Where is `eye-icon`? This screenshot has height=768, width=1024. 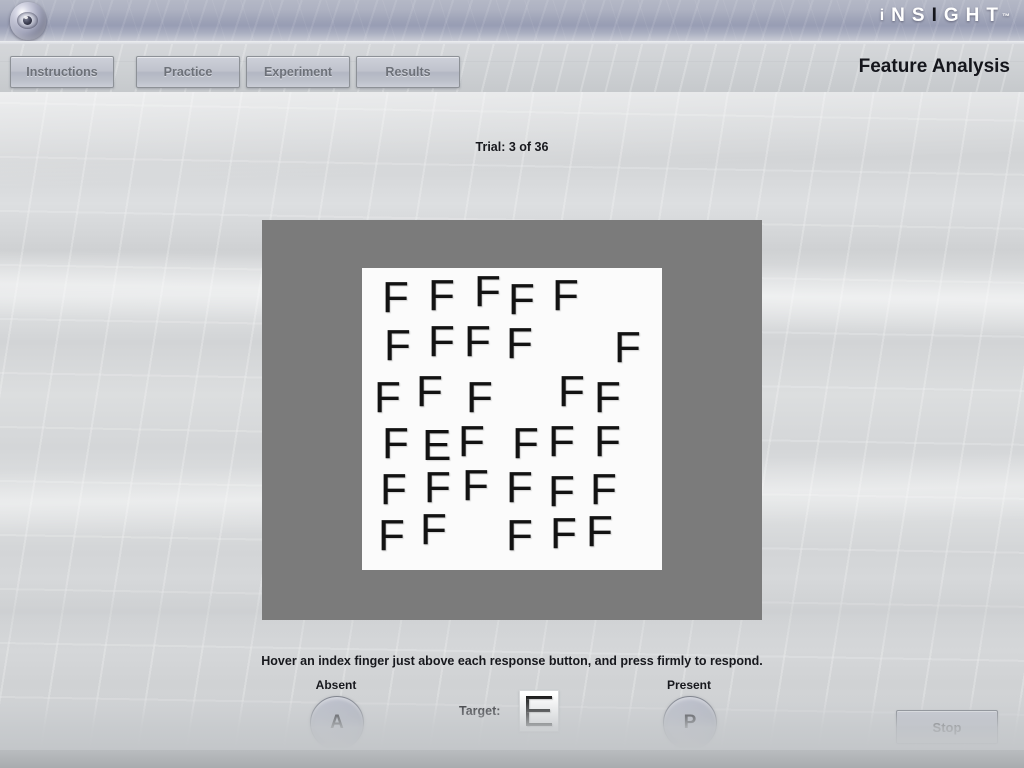 eye-icon is located at coordinates (28, 21).